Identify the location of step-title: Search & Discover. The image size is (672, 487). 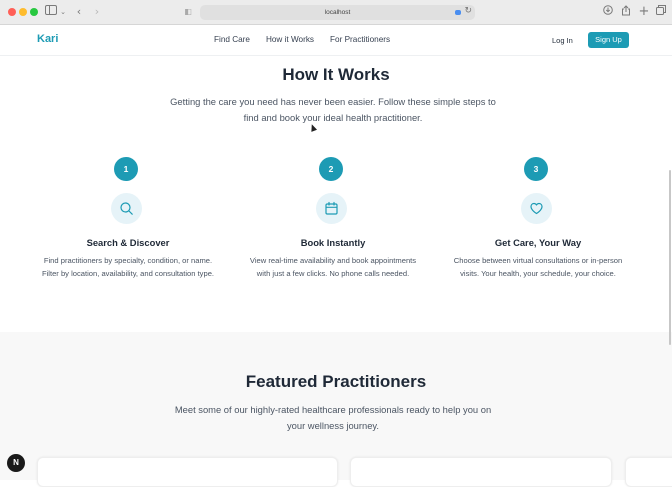
(128, 242).